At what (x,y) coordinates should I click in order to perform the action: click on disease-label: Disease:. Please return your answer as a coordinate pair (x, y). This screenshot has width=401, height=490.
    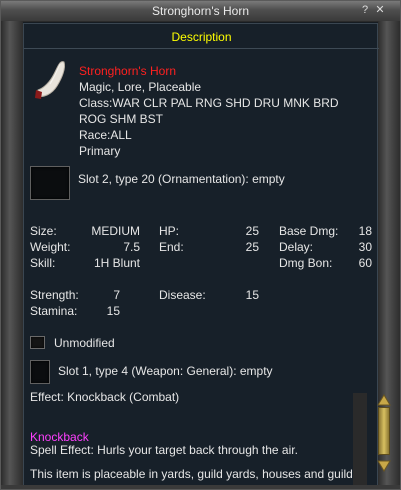
    Looking at the image, I should click on (182, 295).